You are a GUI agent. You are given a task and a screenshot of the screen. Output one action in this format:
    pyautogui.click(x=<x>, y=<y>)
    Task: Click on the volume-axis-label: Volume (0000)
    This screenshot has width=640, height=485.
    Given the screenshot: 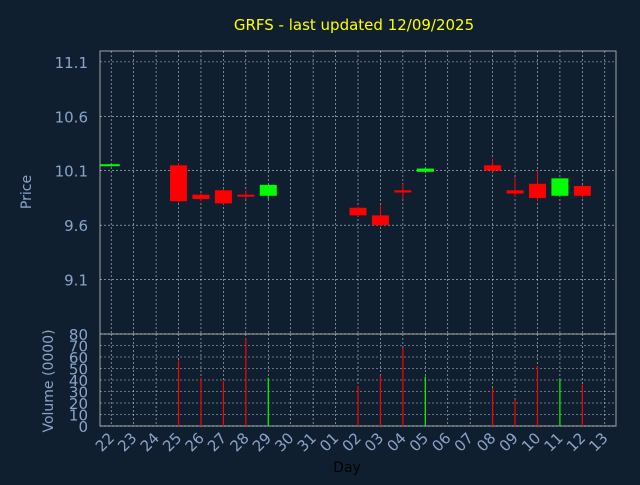 What is the action you would take?
    pyautogui.click(x=49, y=380)
    